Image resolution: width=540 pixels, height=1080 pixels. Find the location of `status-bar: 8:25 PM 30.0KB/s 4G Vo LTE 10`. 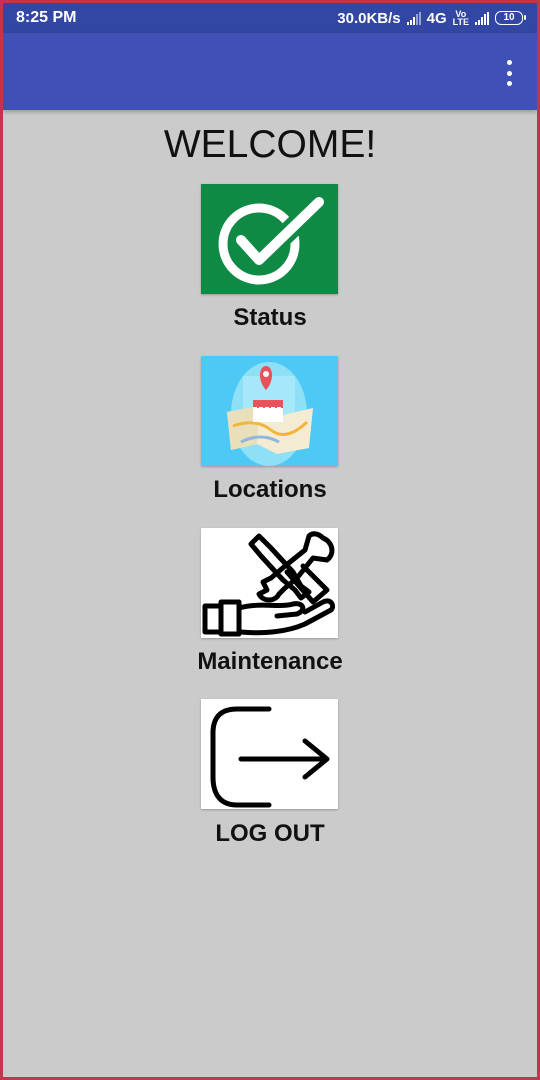

status-bar: 8:25 PM 30.0KB/s 4G Vo LTE 10 is located at coordinates (270, 18).